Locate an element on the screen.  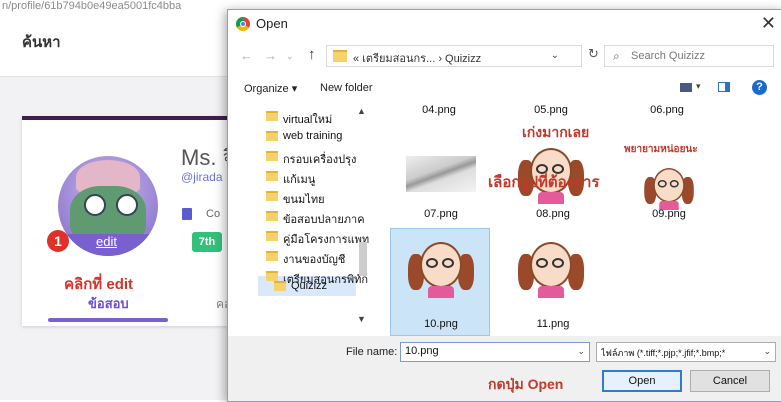
file-name: 04.png is located at coordinates (439, 110).